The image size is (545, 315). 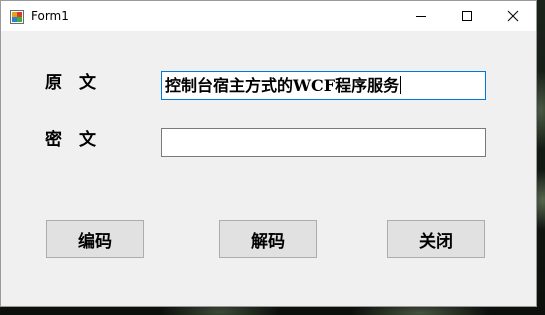 I want to click on close-form-button: 关闭, so click(x=436, y=239).